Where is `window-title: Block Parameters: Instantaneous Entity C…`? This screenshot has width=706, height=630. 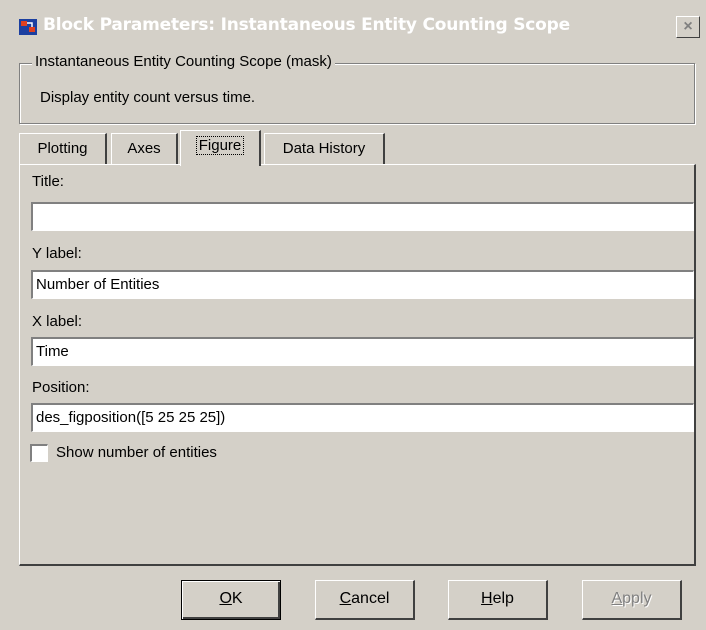
window-title: Block Parameters: Instantaneous Entity C… is located at coordinates (306, 25).